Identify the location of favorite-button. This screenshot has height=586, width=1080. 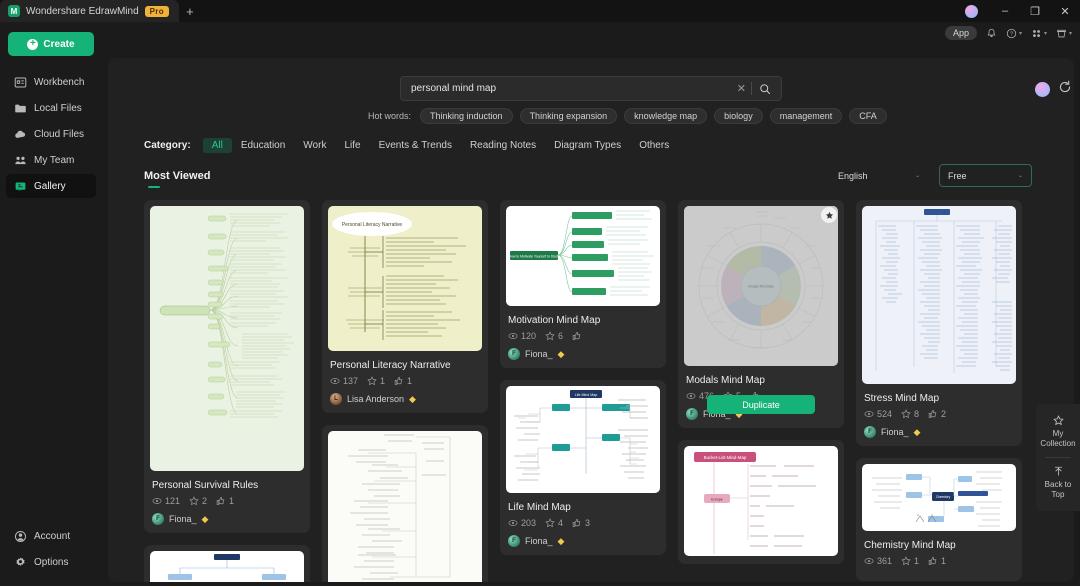
(829, 215).